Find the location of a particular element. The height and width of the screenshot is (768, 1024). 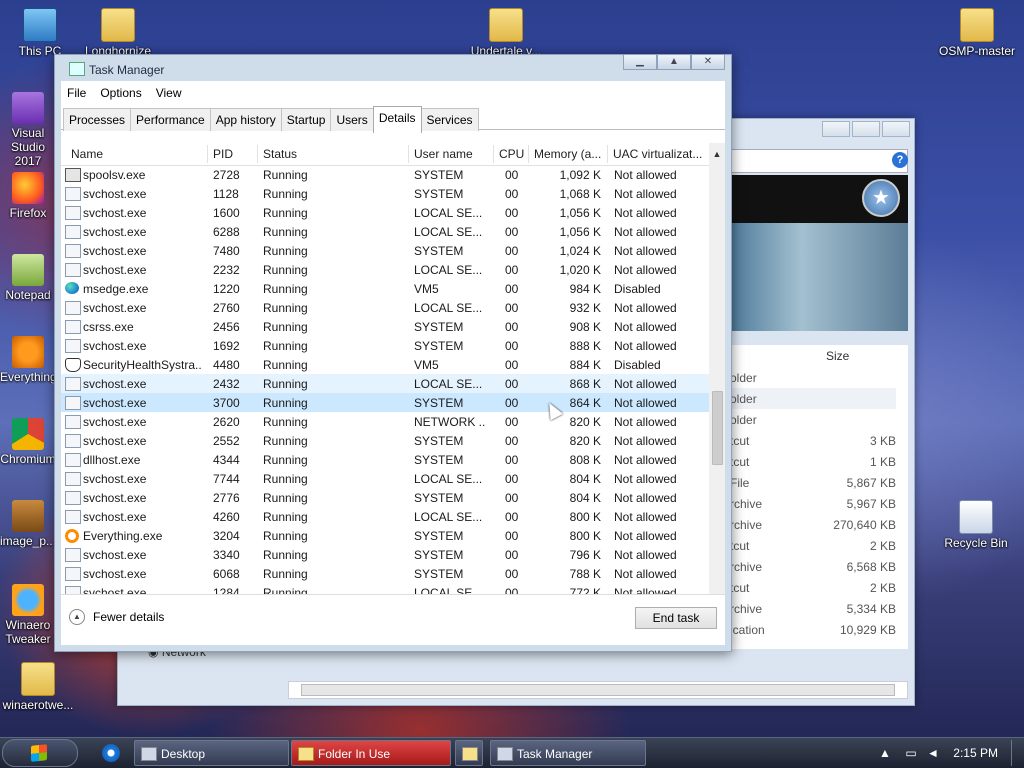

help-icon: ? is located at coordinates (900, 160).